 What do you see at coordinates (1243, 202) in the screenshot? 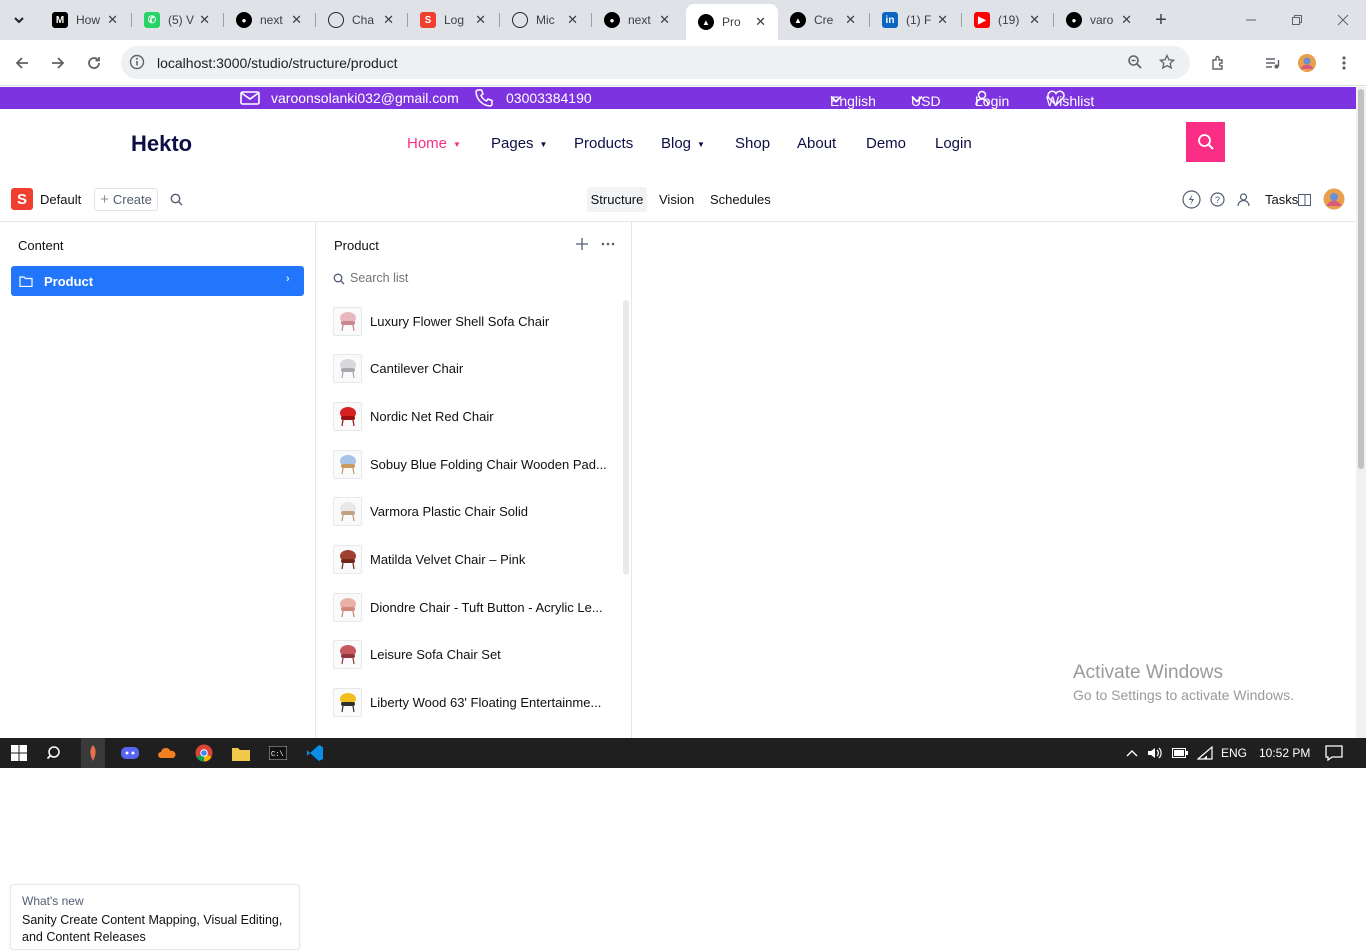
I see `users-icon` at bounding box center [1243, 202].